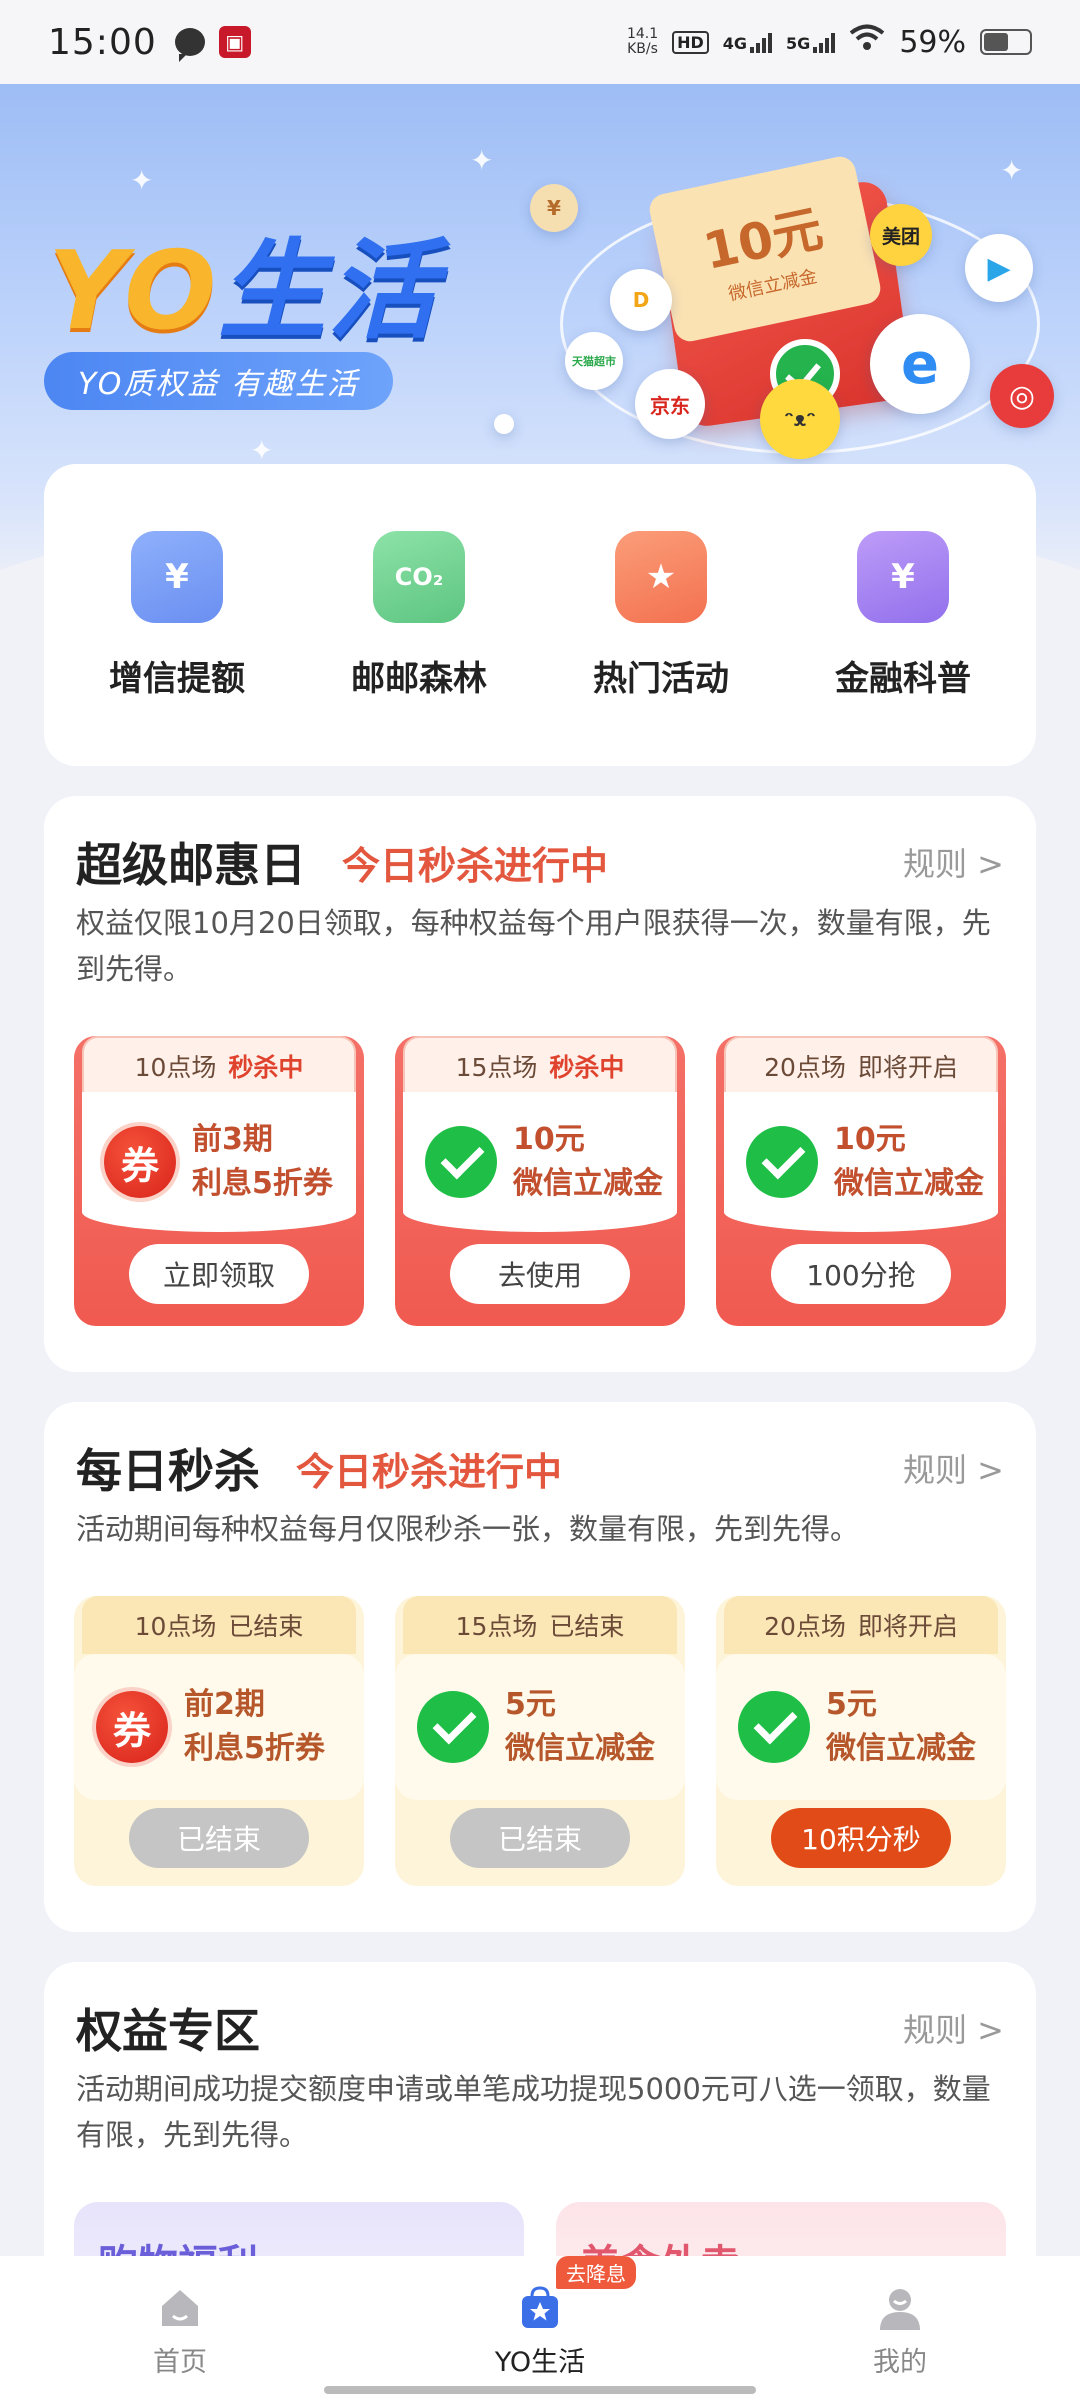  What do you see at coordinates (234, 42) in the screenshot?
I see `bank-app-icon: ▣` at bounding box center [234, 42].